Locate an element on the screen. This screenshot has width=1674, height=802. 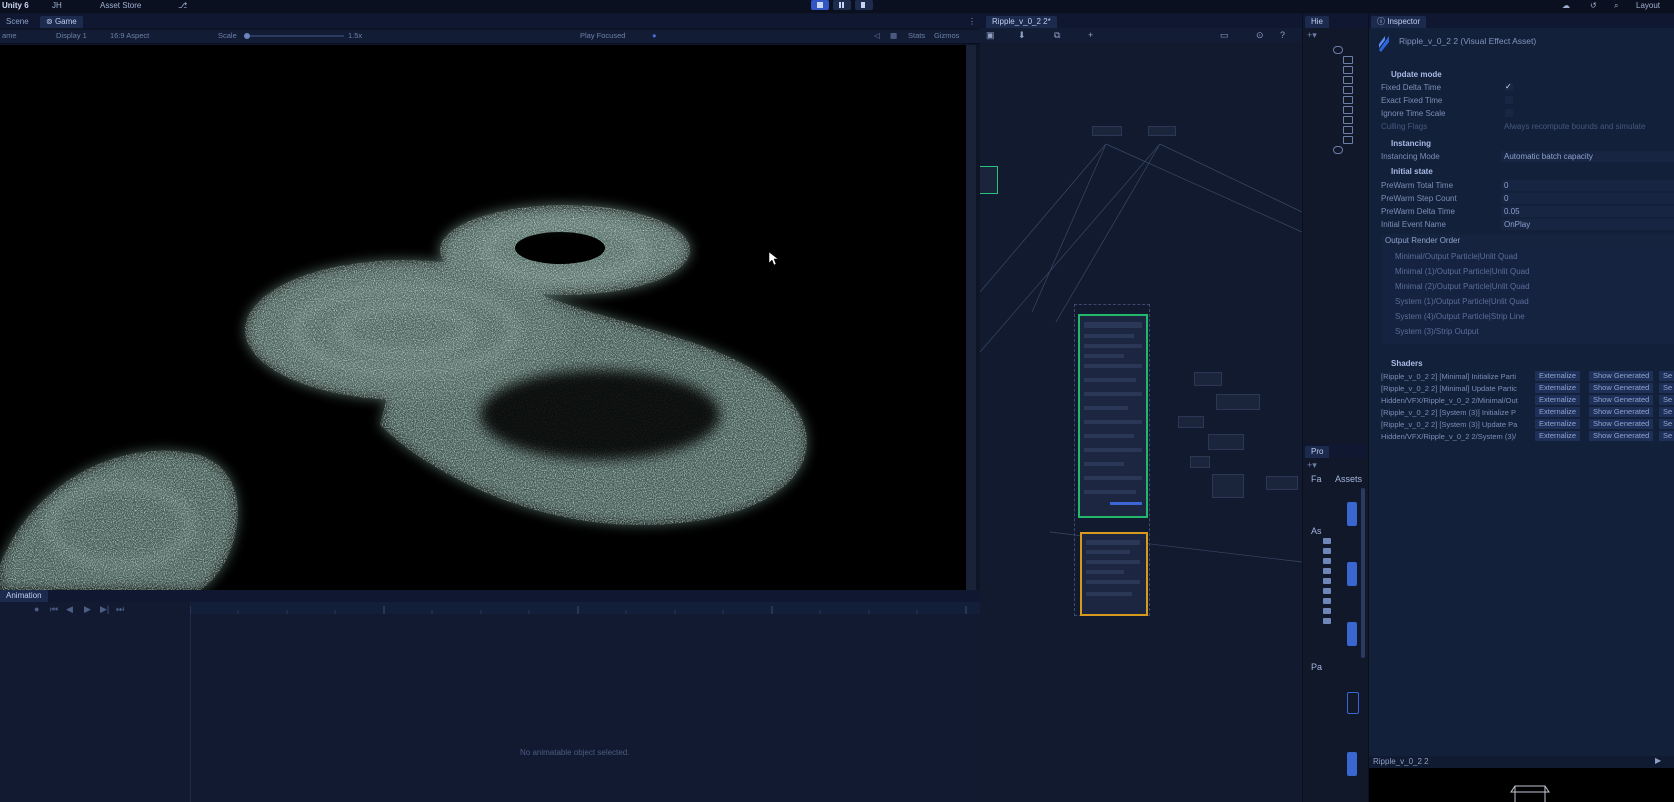
preview-play-icon: ▶ is located at coordinates (1658, 760).